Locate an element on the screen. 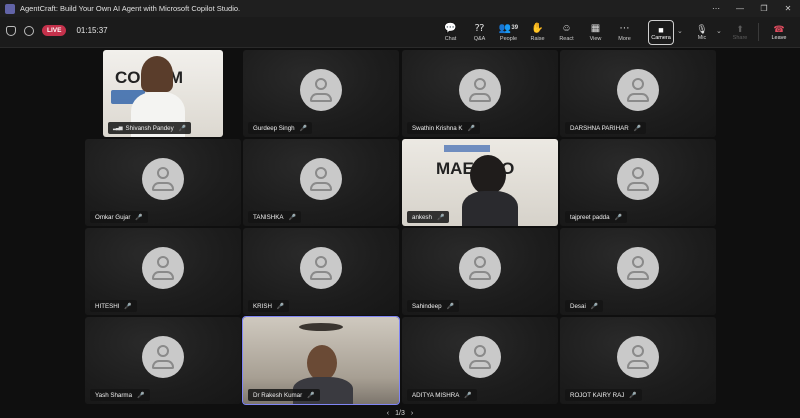  mic-button: 🎙 Mic is located at coordinates (702, 32).